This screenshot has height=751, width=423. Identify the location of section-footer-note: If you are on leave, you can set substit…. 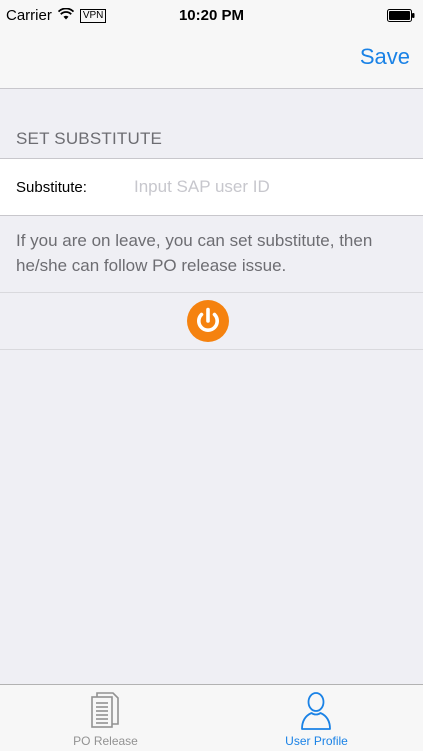
(194, 253).